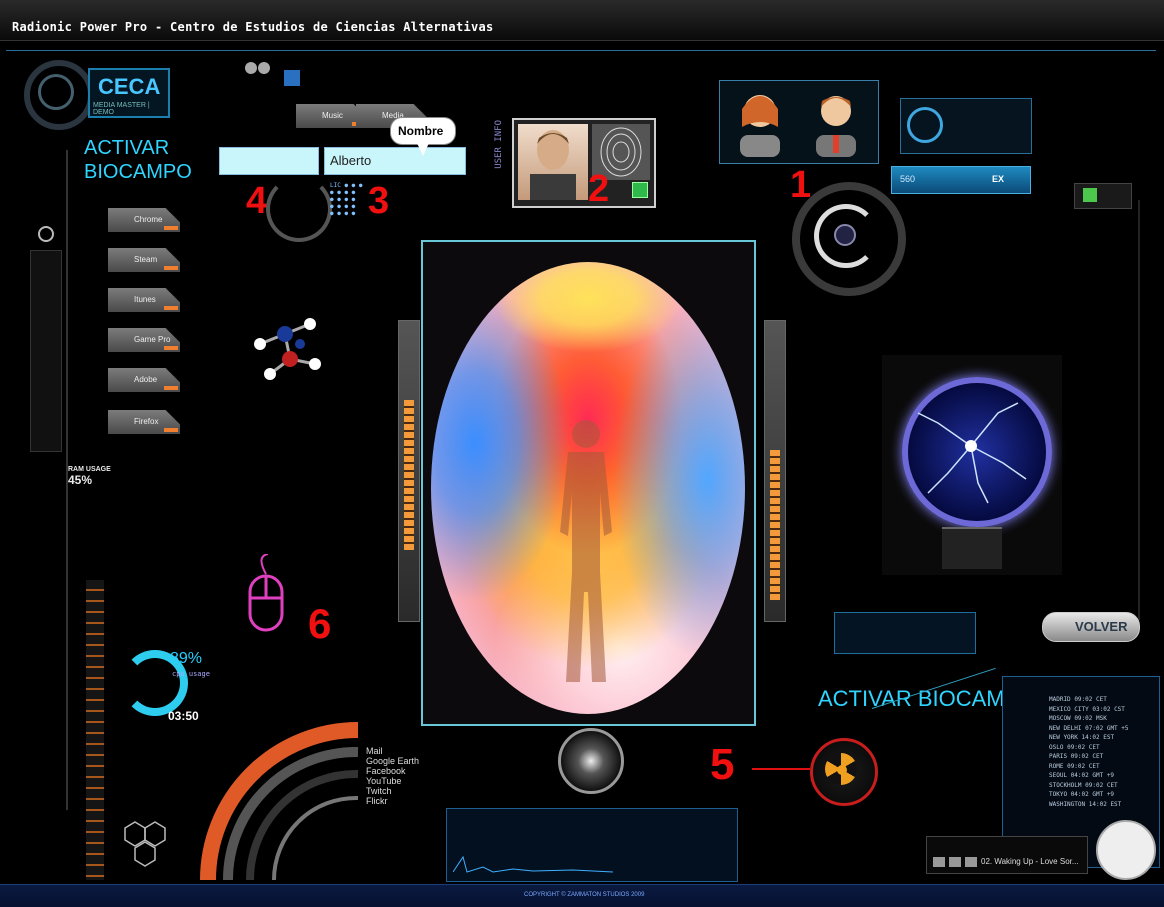 Image resolution: width=1164 pixels, height=907 pixels. What do you see at coordinates (396, 791) in the screenshot?
I see `social-twitch: Twitch` at bounding box center [396, 791].